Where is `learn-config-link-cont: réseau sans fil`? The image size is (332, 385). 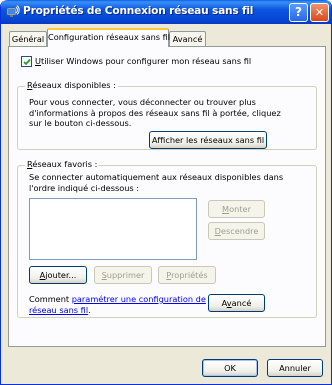
learn-config-link-cont: réseau sans fil is located at coordinates (58, 310).